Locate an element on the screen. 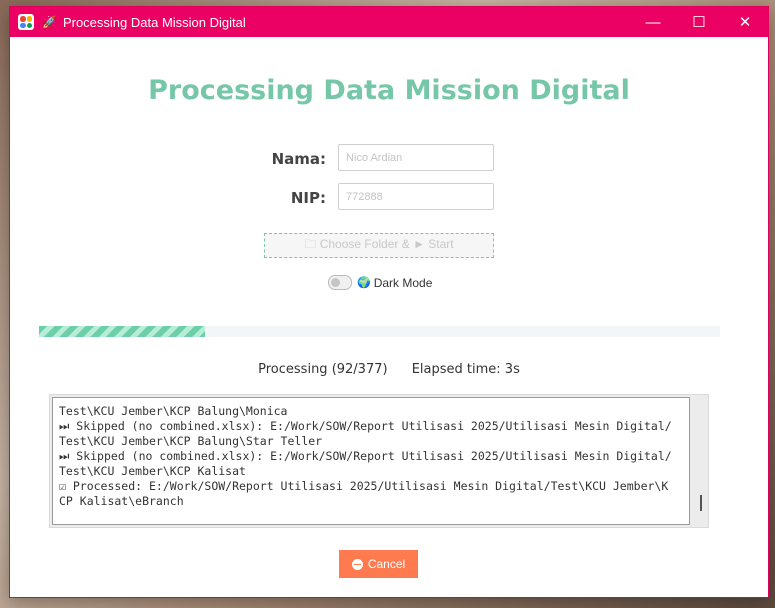 Image resolution: width=775 pixels, height=608 pixels. nip-field is located at coordinates (416, 196).